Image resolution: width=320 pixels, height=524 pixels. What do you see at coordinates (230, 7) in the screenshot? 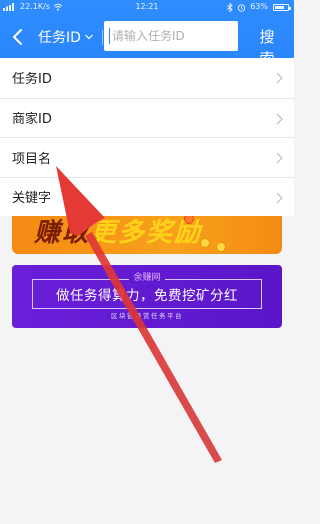
I see `bluetooth-icon` at bounding box center [230, 7].